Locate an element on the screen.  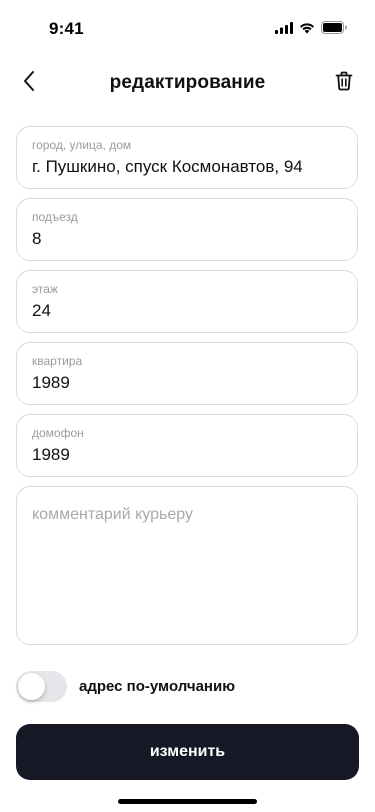
cellular-signal-icon is located at coordinates (284, 27).